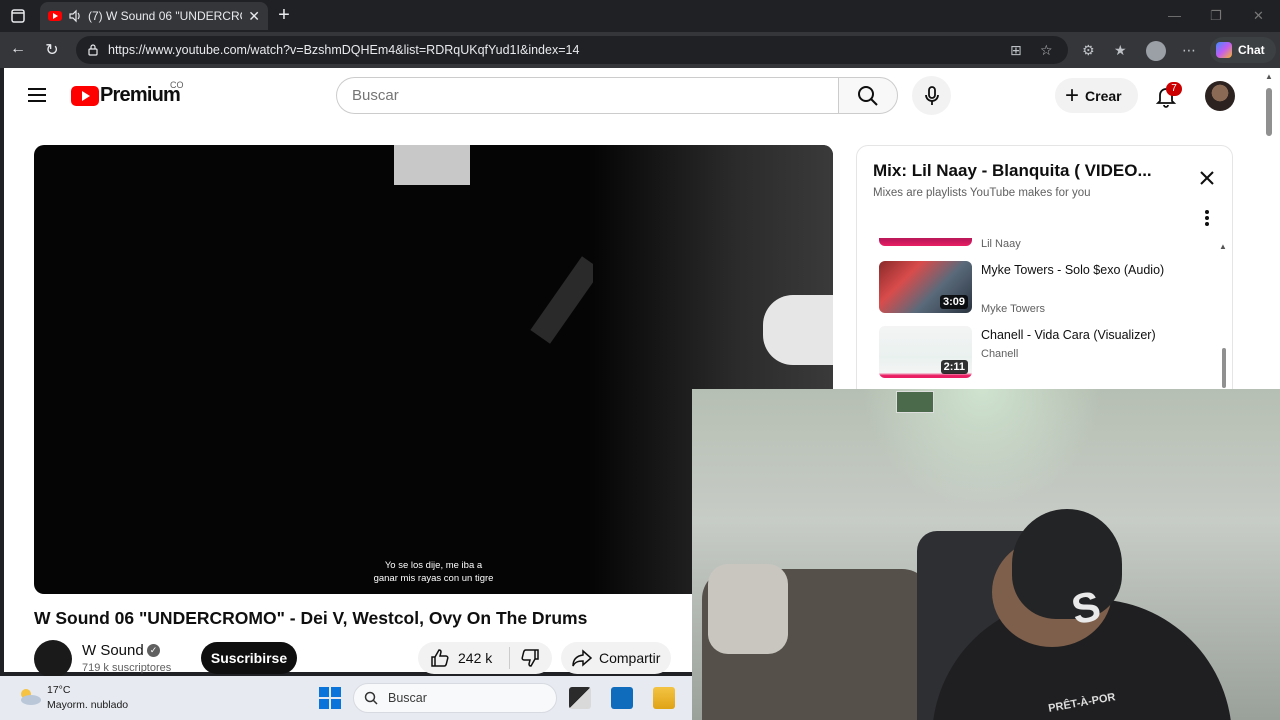 The width and height of the screenshot is (1280, 720). I want to click on channel-name: W Sound, so click(113, 650).